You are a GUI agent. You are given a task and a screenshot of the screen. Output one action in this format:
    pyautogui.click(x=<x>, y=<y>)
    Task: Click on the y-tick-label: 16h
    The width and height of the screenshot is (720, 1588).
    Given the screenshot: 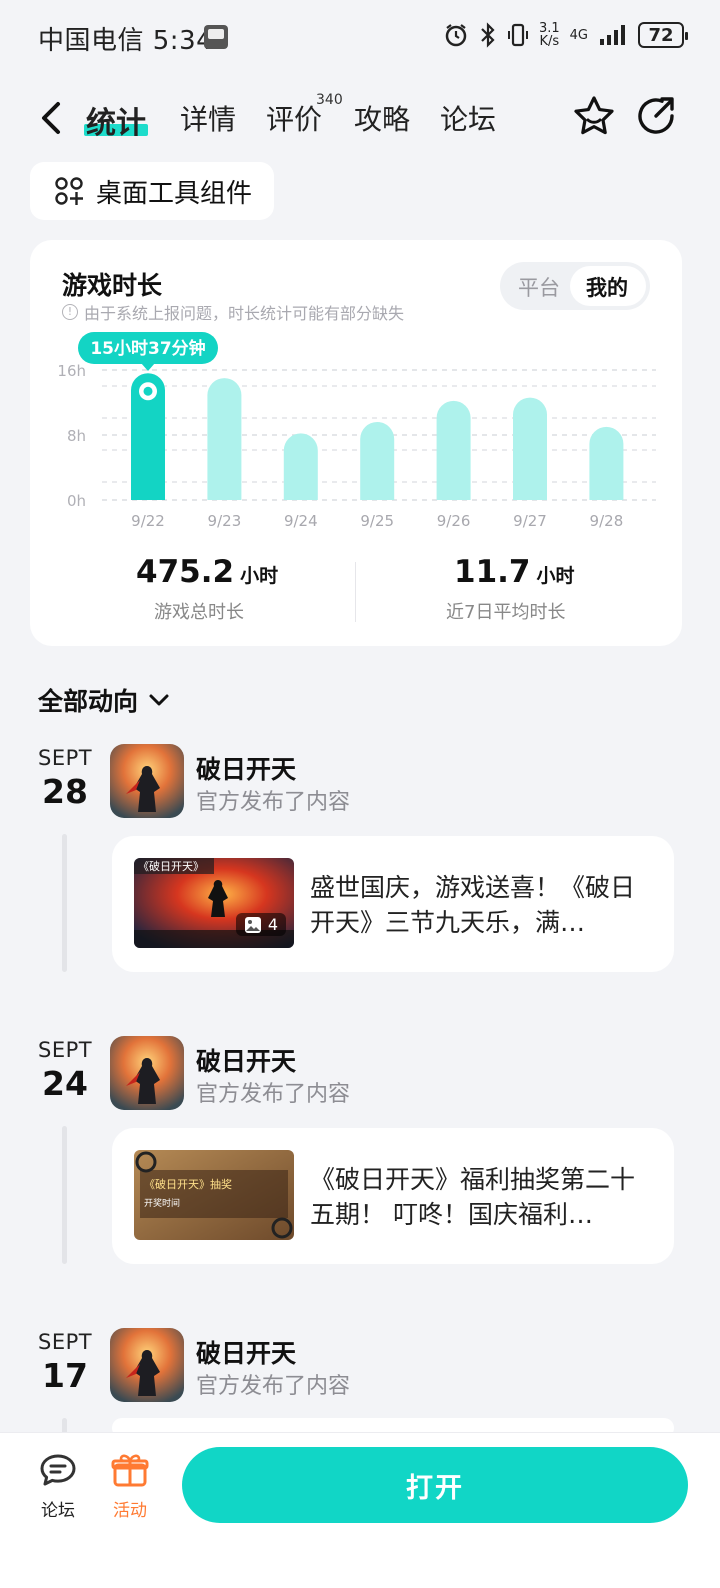 What is the action you would take?
    pyautogui.click(x=71, y=371)
    